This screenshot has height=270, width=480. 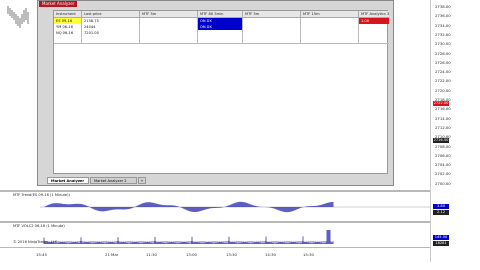 What do you see at coordinates (68, 180) in the screenshot?
I see `tab-market-analyzer: Market Analyzer` at bounding box center [68, 180].